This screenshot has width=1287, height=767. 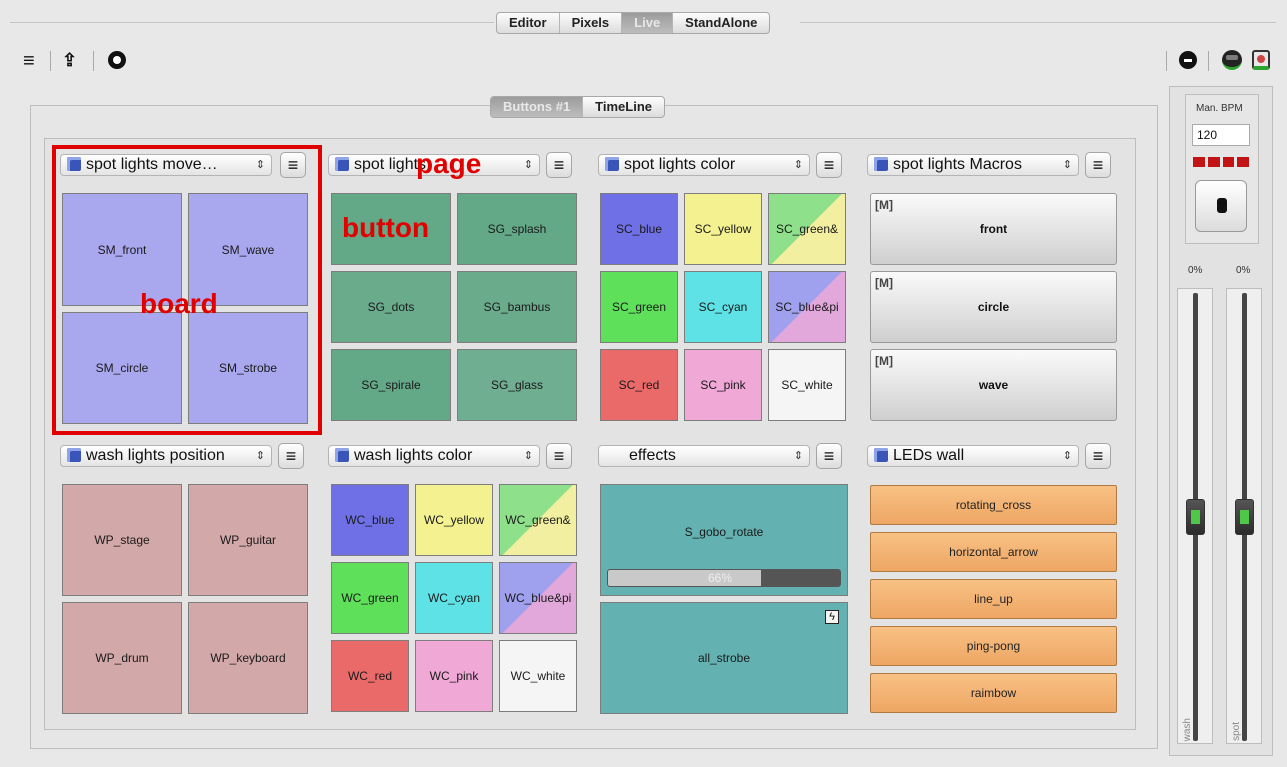 What do you see at coordinates (386, 227) in the screenshot?
I see `annotation-button: button` at bounding box center [386, 227].